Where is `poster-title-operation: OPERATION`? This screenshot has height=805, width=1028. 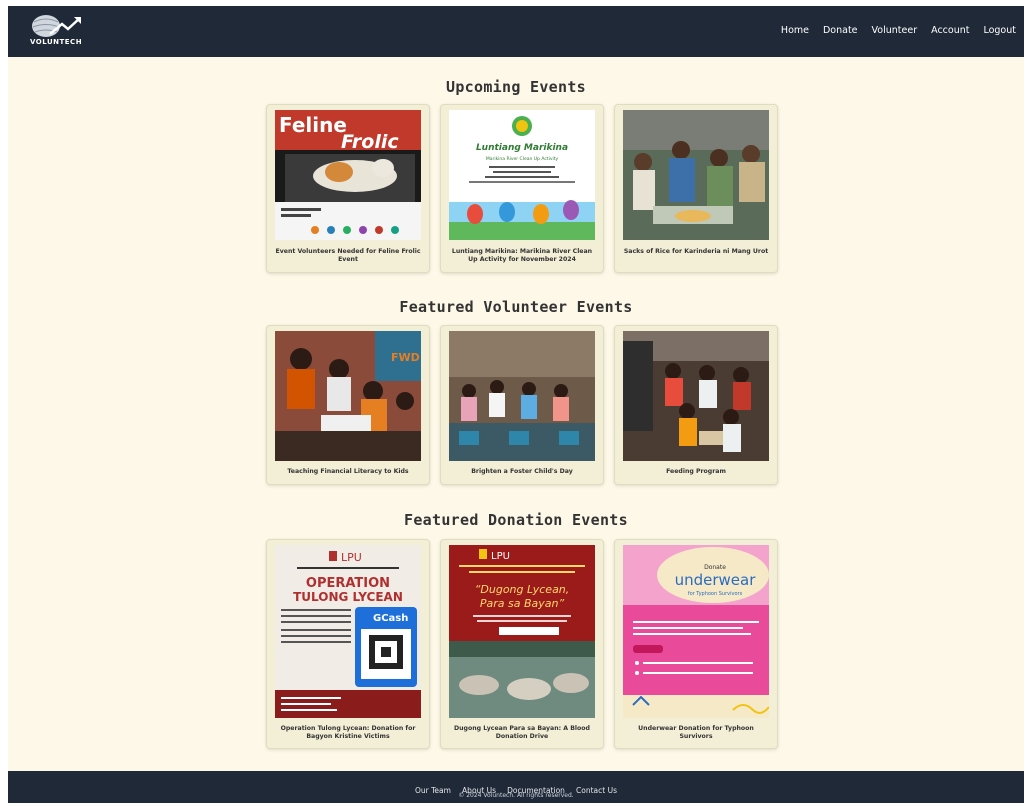
poster-title-operation: OPERATION is located at coordinates (348, 583).